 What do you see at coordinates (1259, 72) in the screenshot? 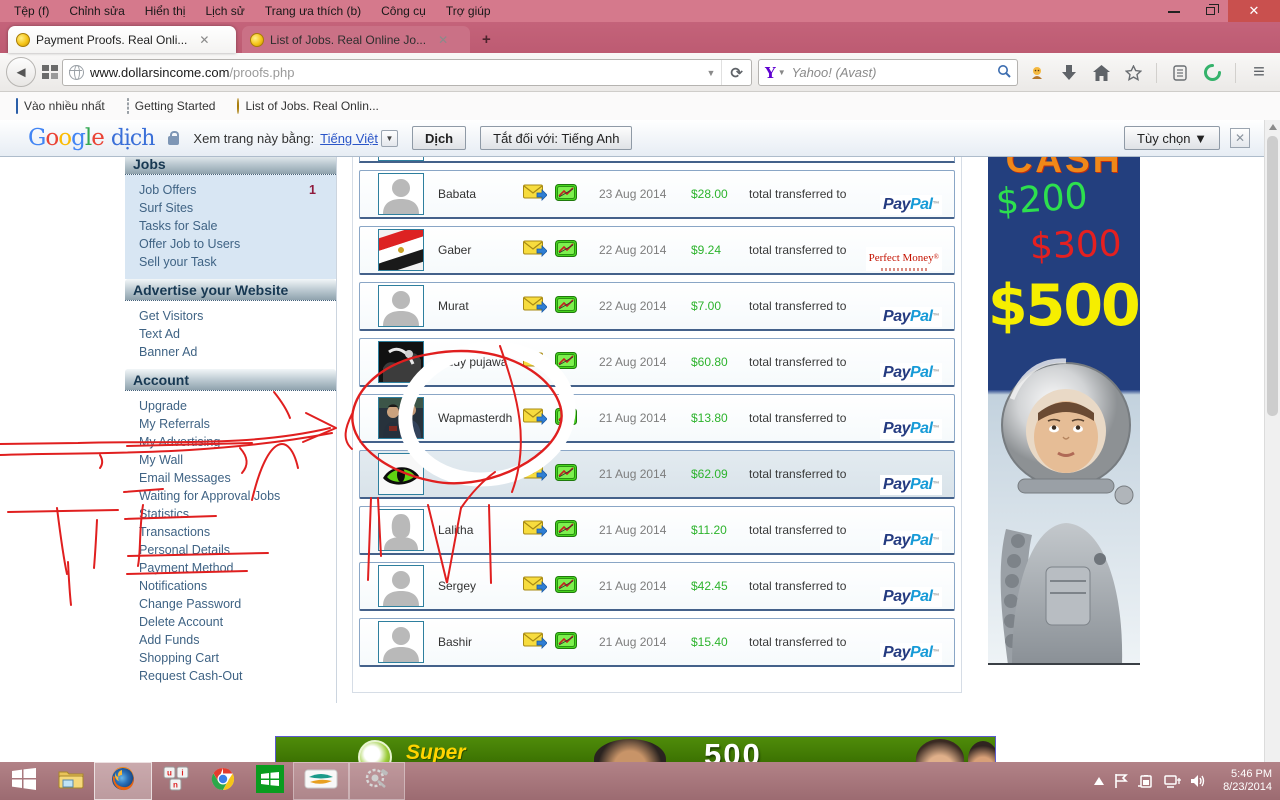
I see `menu-hamburger-icon: ≡` at bounding box center [1259, 72].